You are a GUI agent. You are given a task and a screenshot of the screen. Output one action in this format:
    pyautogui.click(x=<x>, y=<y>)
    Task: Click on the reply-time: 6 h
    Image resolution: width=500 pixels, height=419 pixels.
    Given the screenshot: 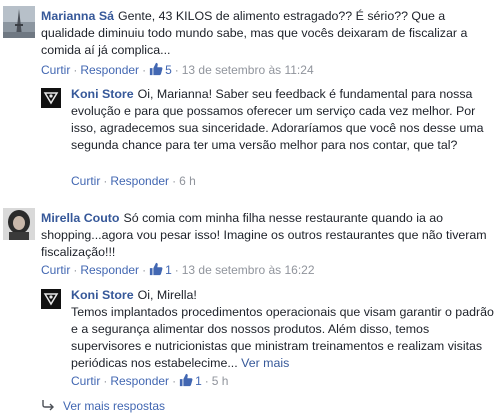 What is the action you would take?
    pyautogui.click(x=187, y=181)
    